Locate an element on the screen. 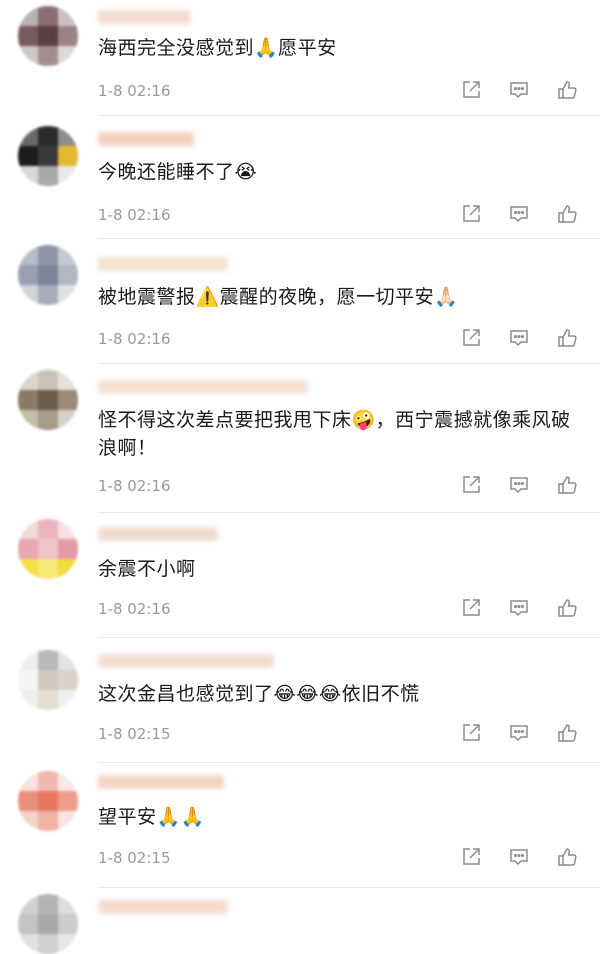 The height and width of the screenshot is (954, 600). comment-text: 望平安🙏🙏 is located at coordinates (151, 817).